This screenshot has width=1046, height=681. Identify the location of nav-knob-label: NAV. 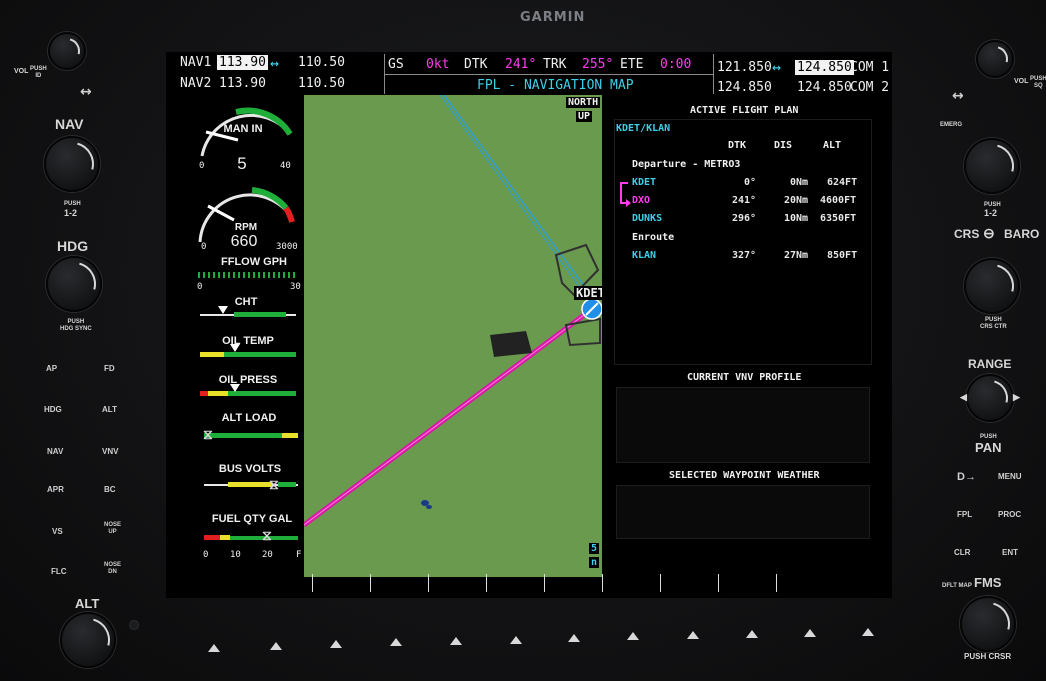
(69, 124).